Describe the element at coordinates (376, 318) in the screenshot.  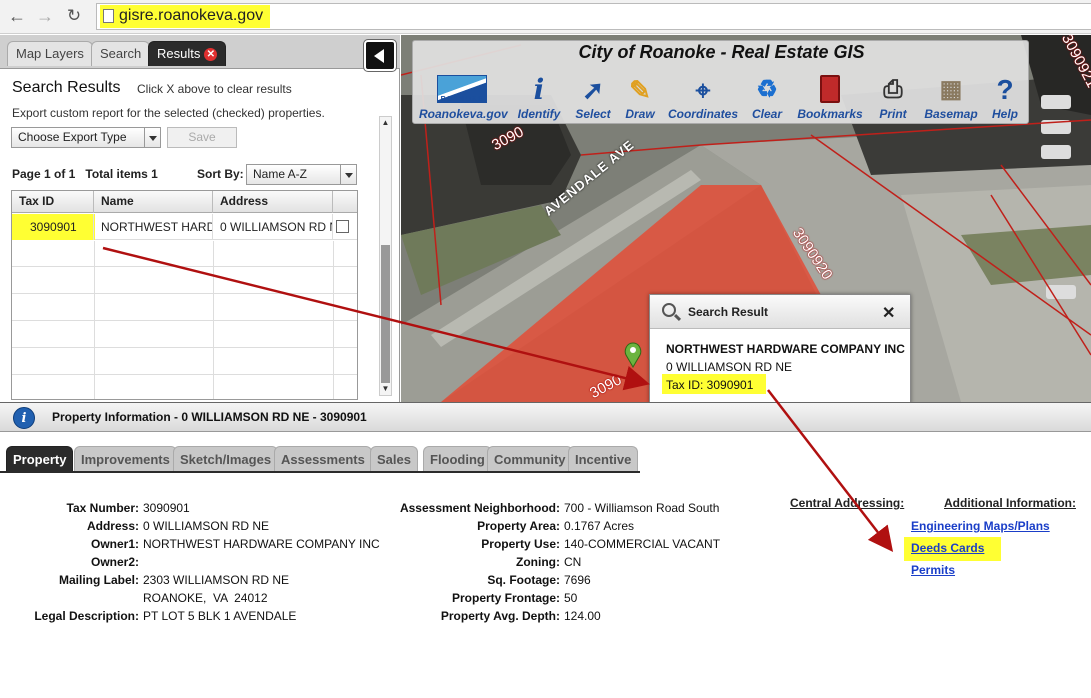
I see `arrow-to-popup` at that location.